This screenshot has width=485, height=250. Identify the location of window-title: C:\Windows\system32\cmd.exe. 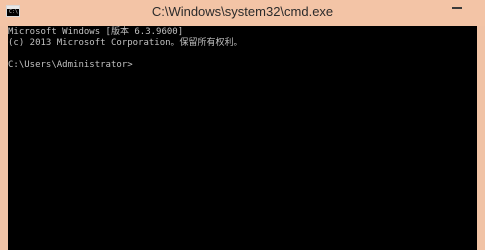
(242, 11).